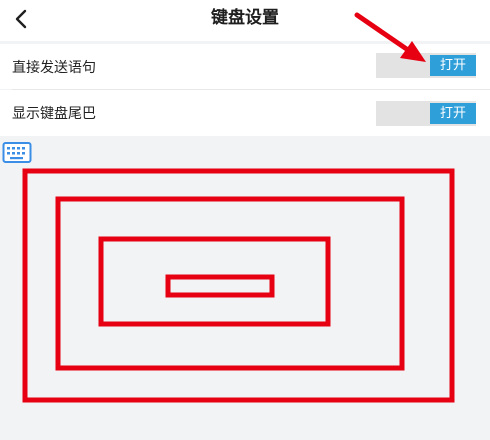 The image size is (490, 440). Describe the element at coordinates (220, 286) in the screenshot. I see `innermost-rectangle` at that location.